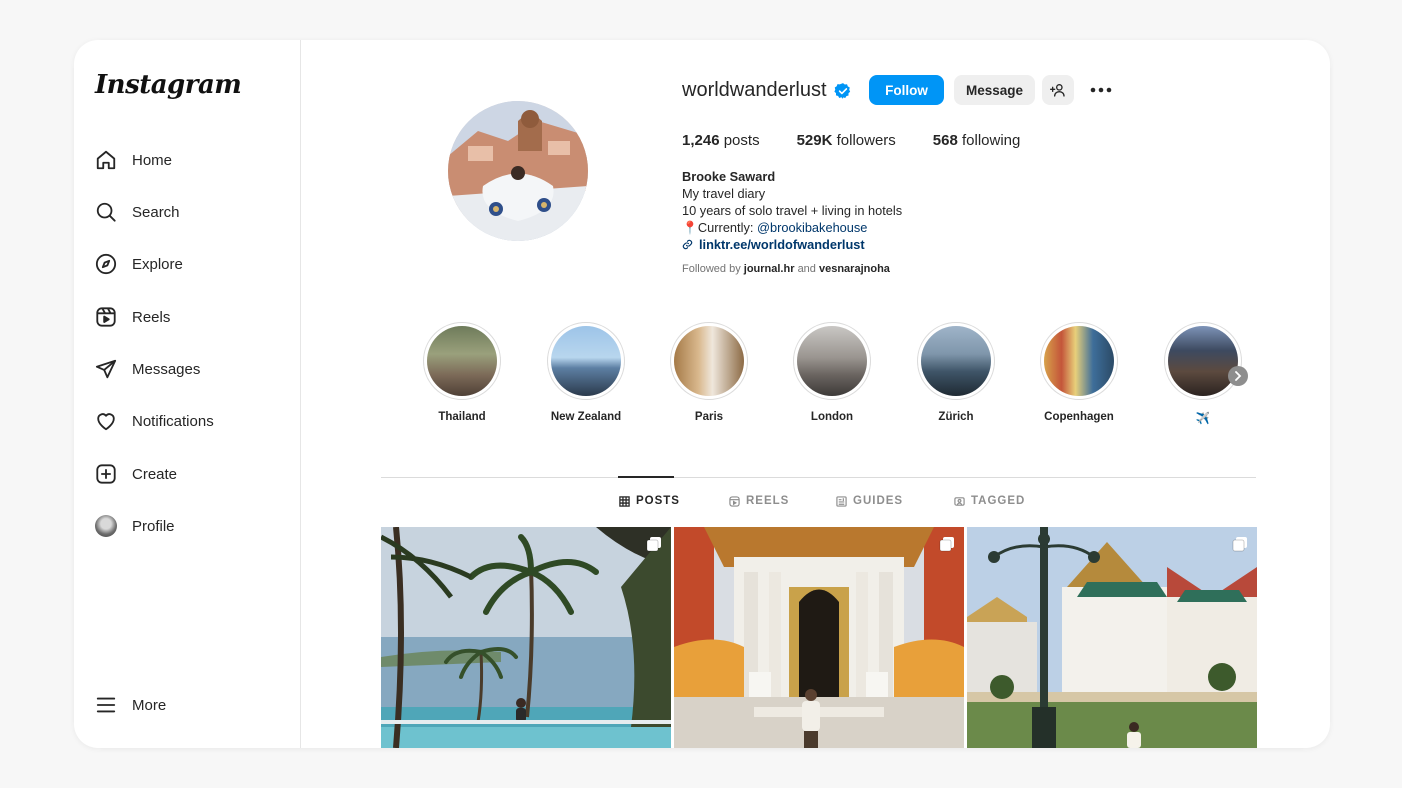 The image size is (1402, 788). I want to click on bio-currently: 📍Currently: @brookibakehouse, so click(775, 227).